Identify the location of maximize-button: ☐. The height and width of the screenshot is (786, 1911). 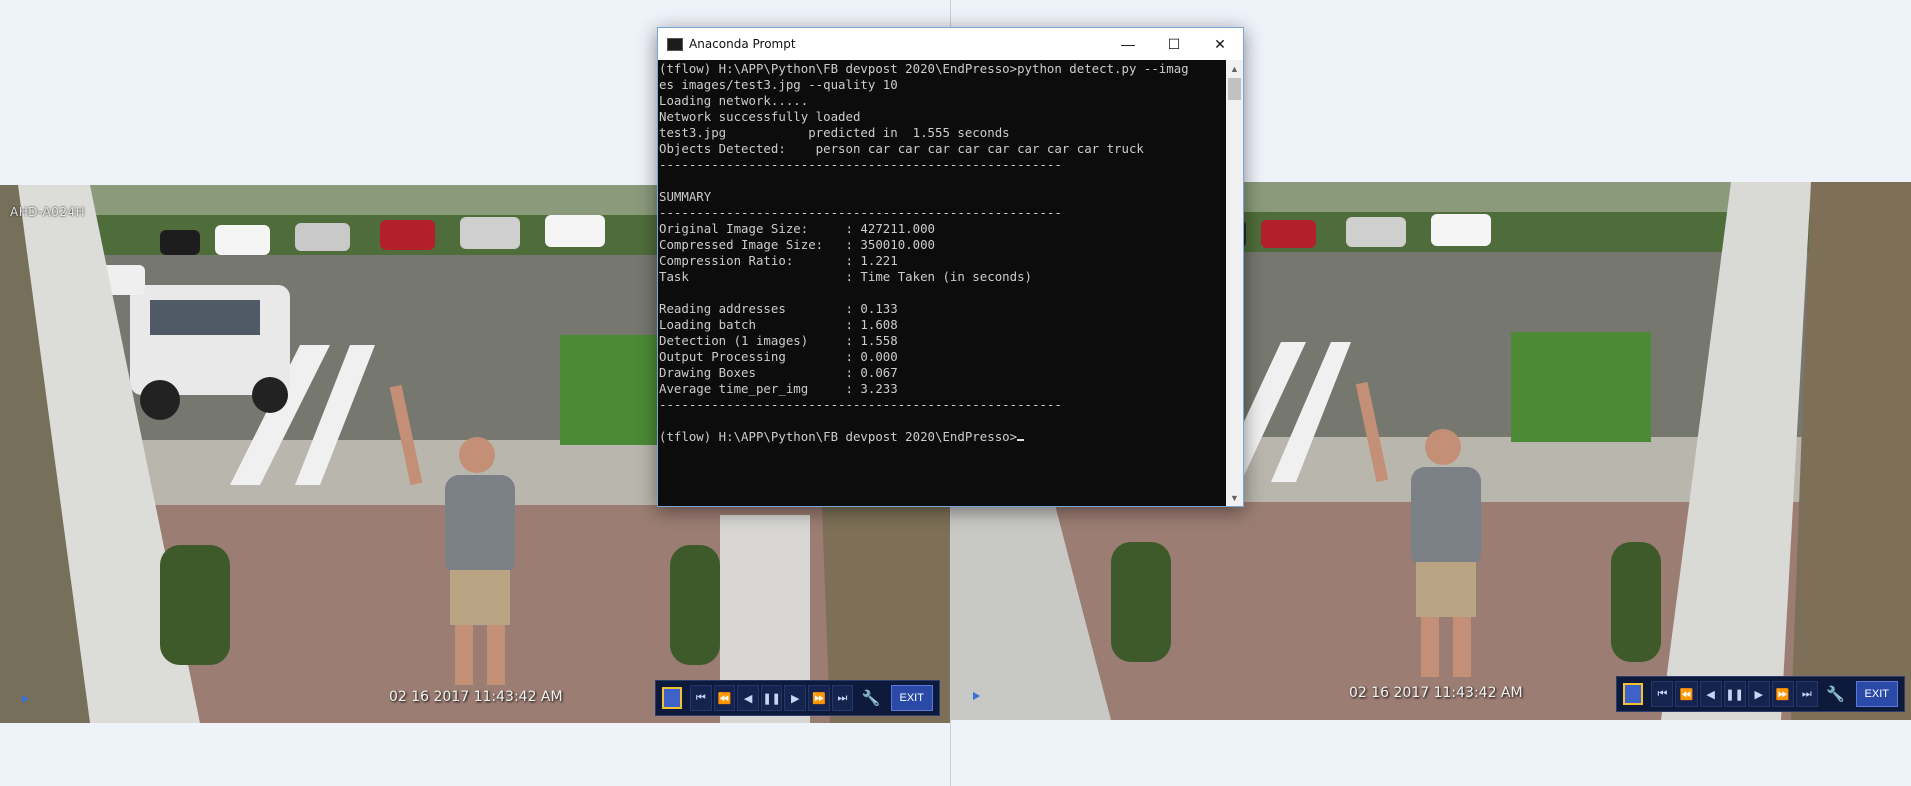
(1174, 44).